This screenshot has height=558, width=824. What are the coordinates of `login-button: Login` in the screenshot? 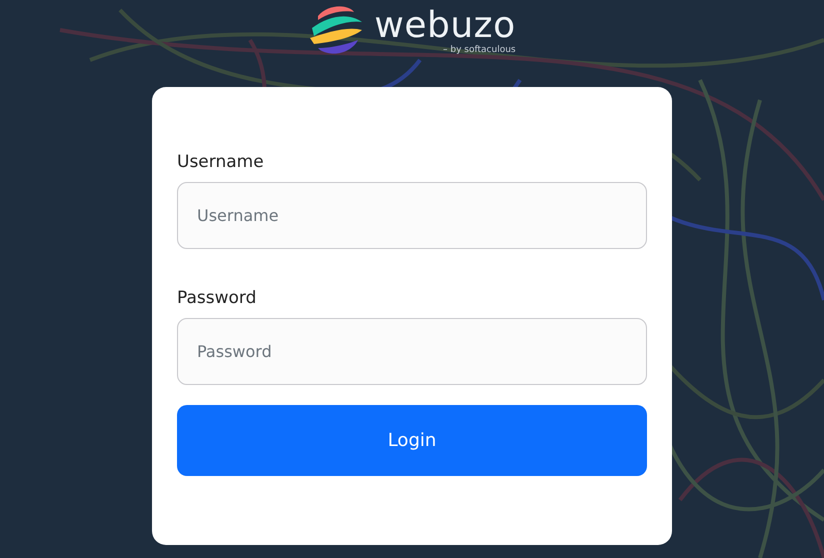 It's located at (412, 440).